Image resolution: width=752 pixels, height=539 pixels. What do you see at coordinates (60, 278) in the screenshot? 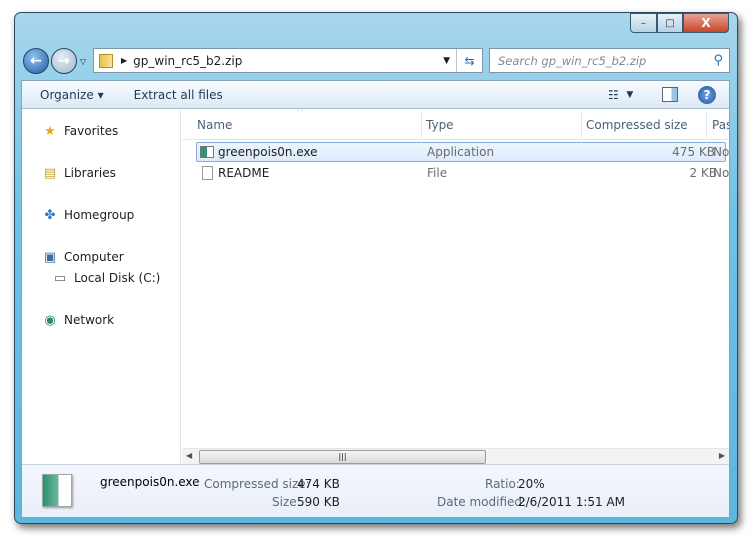
I see `drive-icon: ▭` at bounding box center [60, 278].